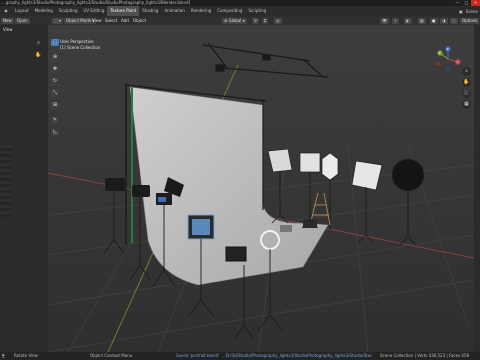  Describe the element at coordinates (408, 20) in the screenshot. I see `overlays-icon: ◐` at that location.